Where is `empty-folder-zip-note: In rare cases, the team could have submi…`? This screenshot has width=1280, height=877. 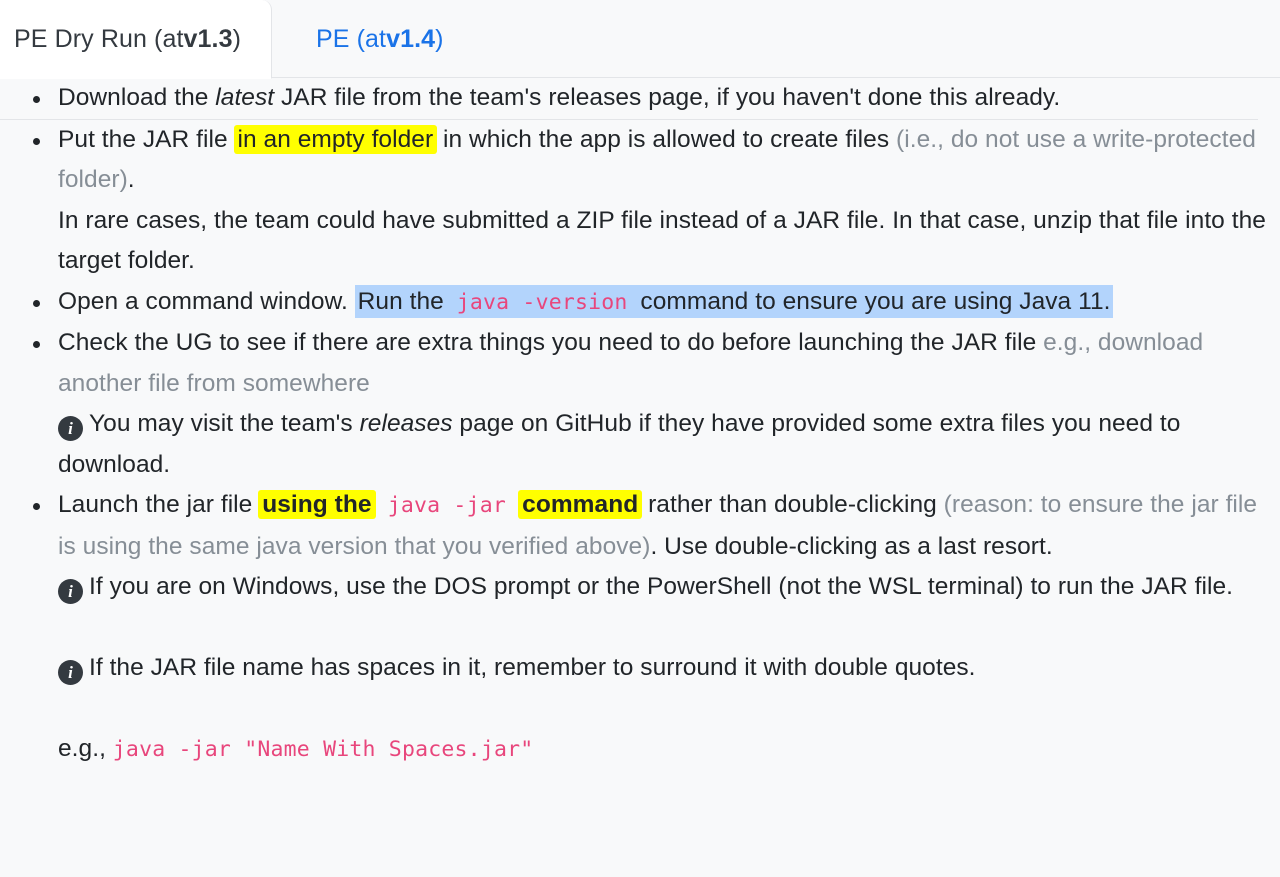 empty-folder-zip-note: In rare cases, the team could have submi… is located at coordinates (662, 240).